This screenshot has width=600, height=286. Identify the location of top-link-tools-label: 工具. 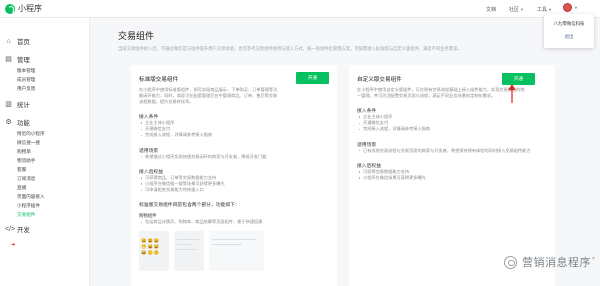
(542, 9).